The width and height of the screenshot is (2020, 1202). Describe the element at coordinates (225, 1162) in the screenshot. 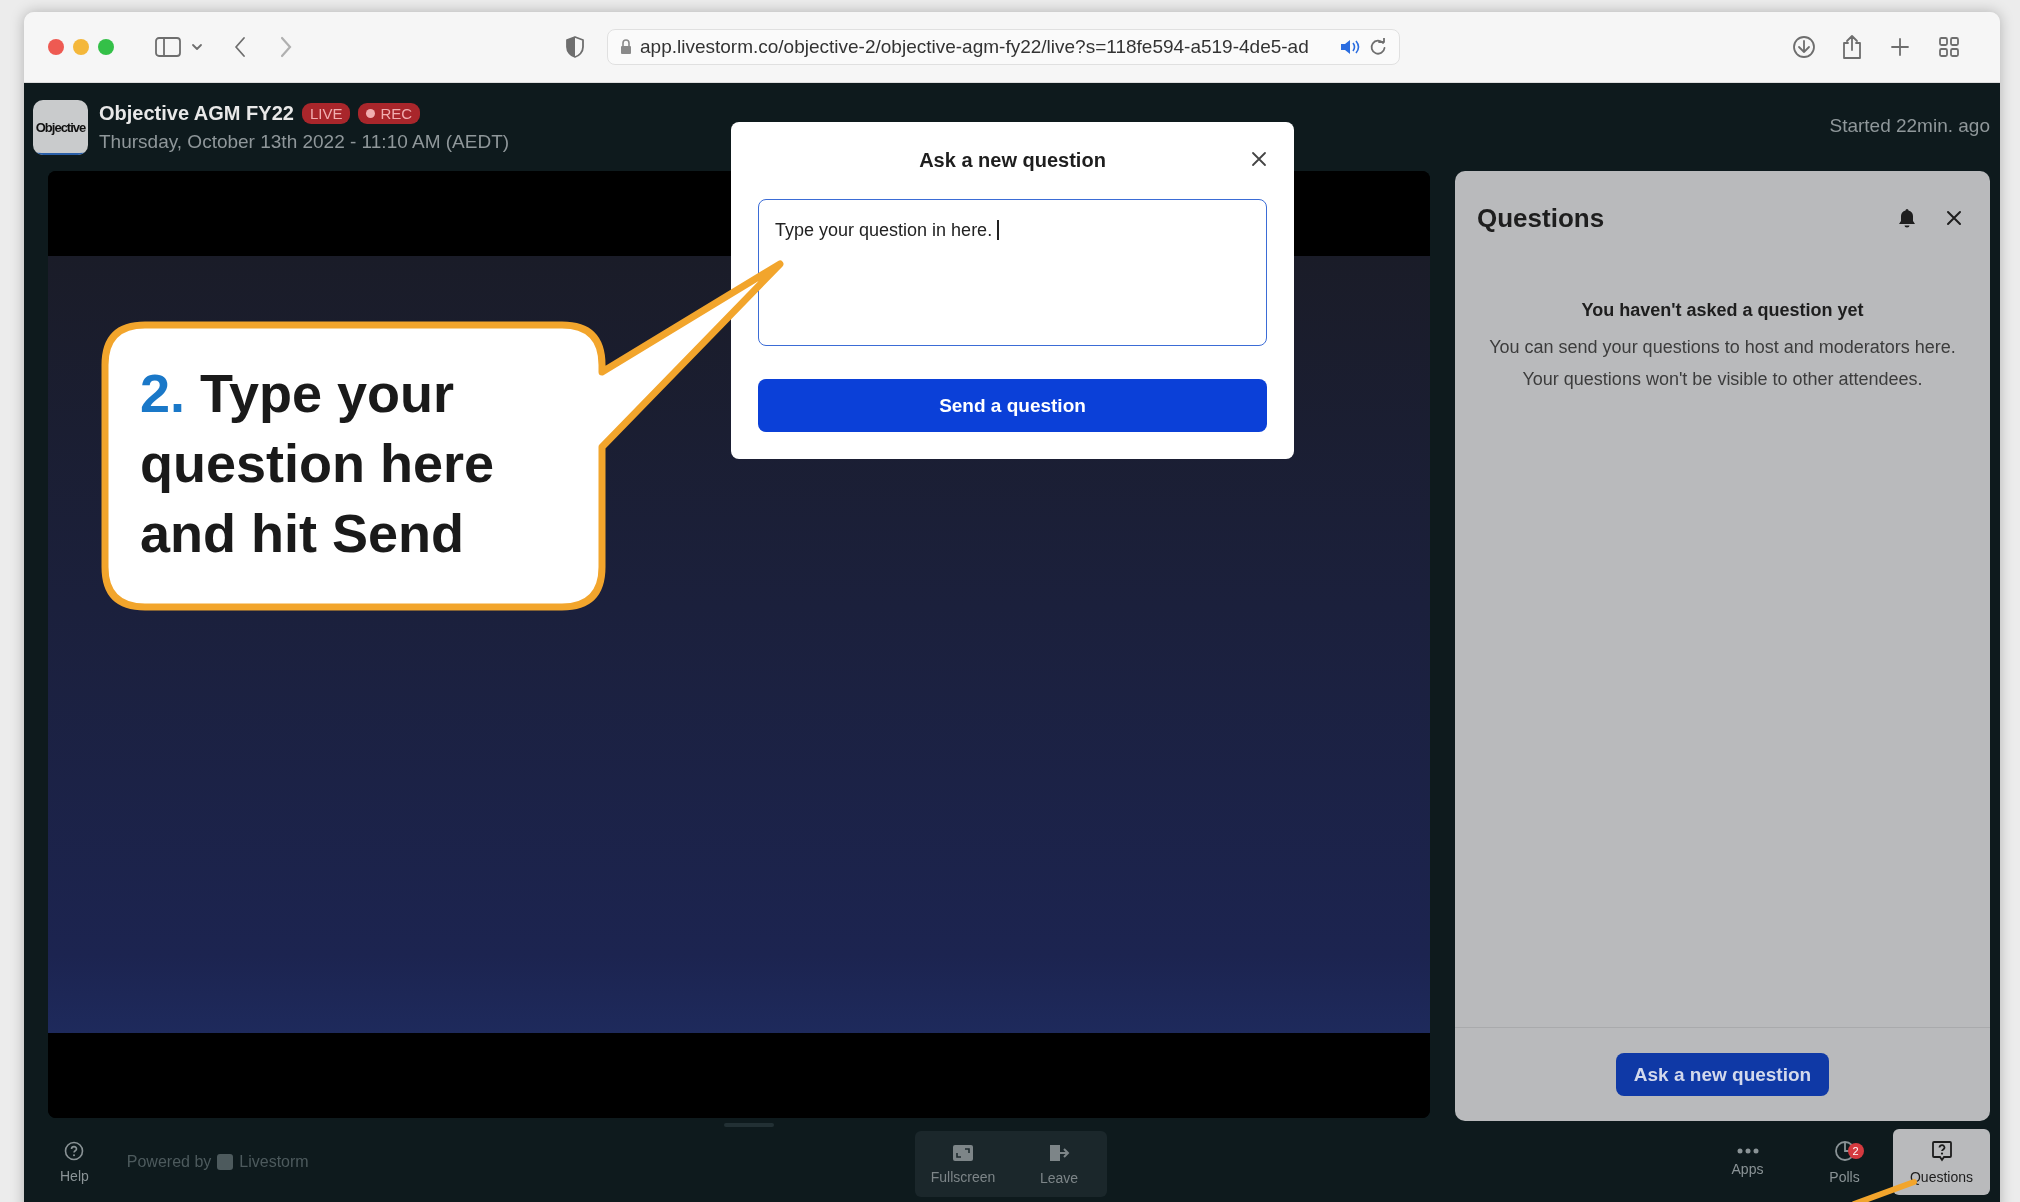

I see `livestorm-logo-icon` at that location.